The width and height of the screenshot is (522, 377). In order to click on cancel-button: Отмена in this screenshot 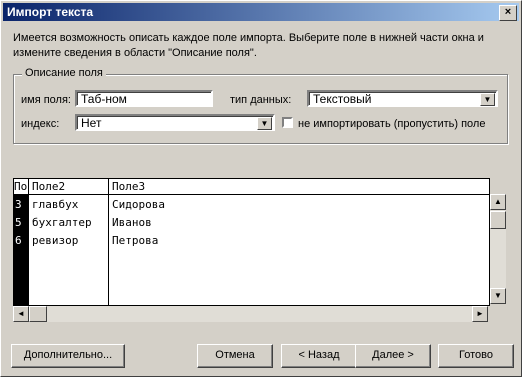, I will do `click(235, 356)`.